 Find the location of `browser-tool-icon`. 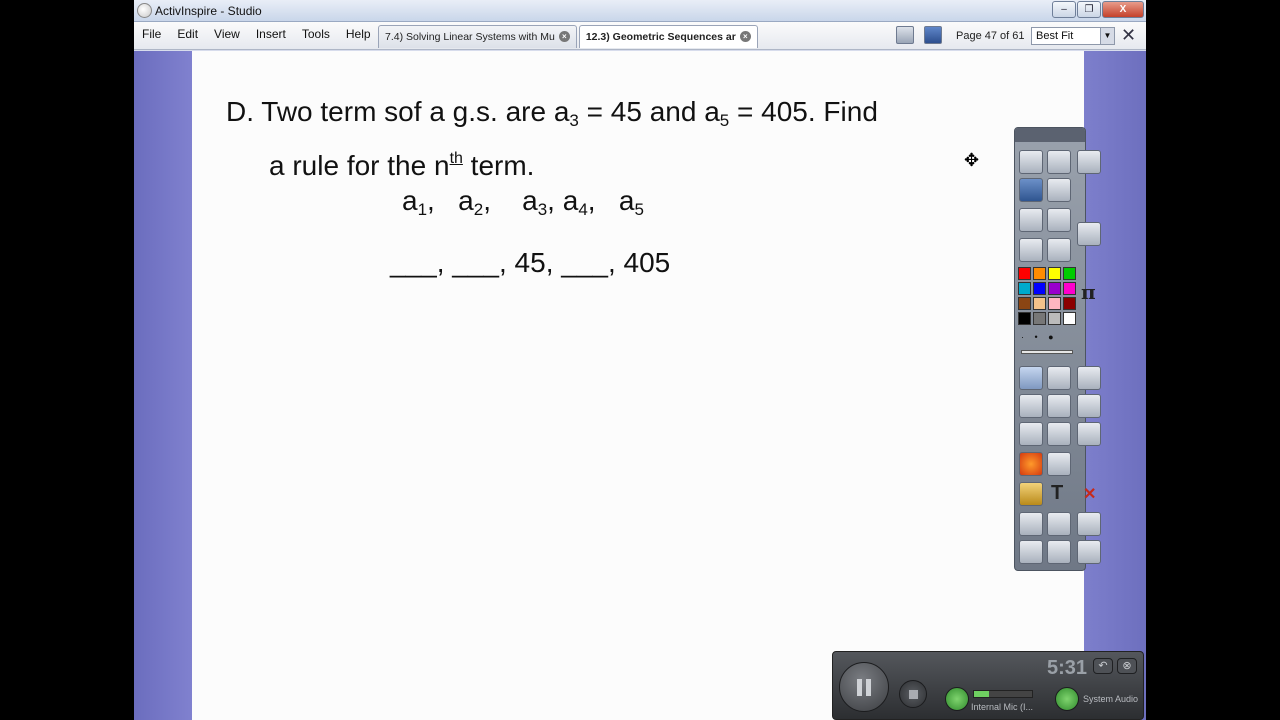

browser-tool-icon is located at coordinates (1059, 162).